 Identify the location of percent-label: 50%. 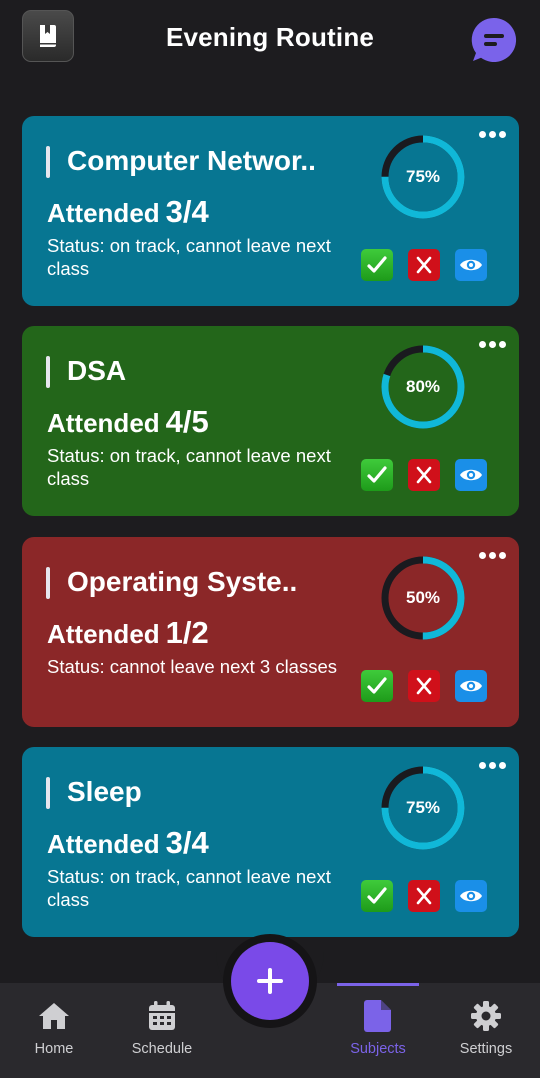
(423, 597).